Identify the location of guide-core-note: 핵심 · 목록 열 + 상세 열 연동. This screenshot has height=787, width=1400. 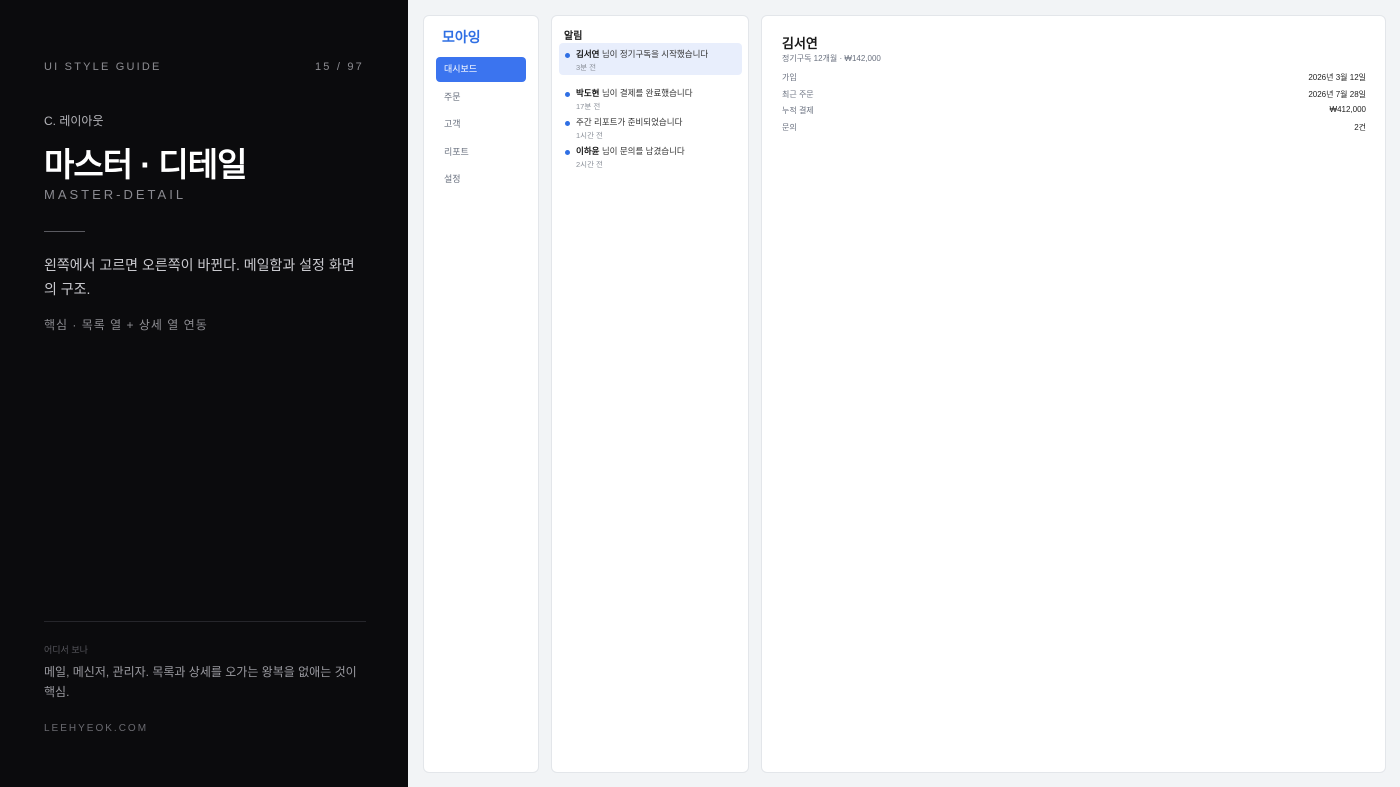
(126, 325).